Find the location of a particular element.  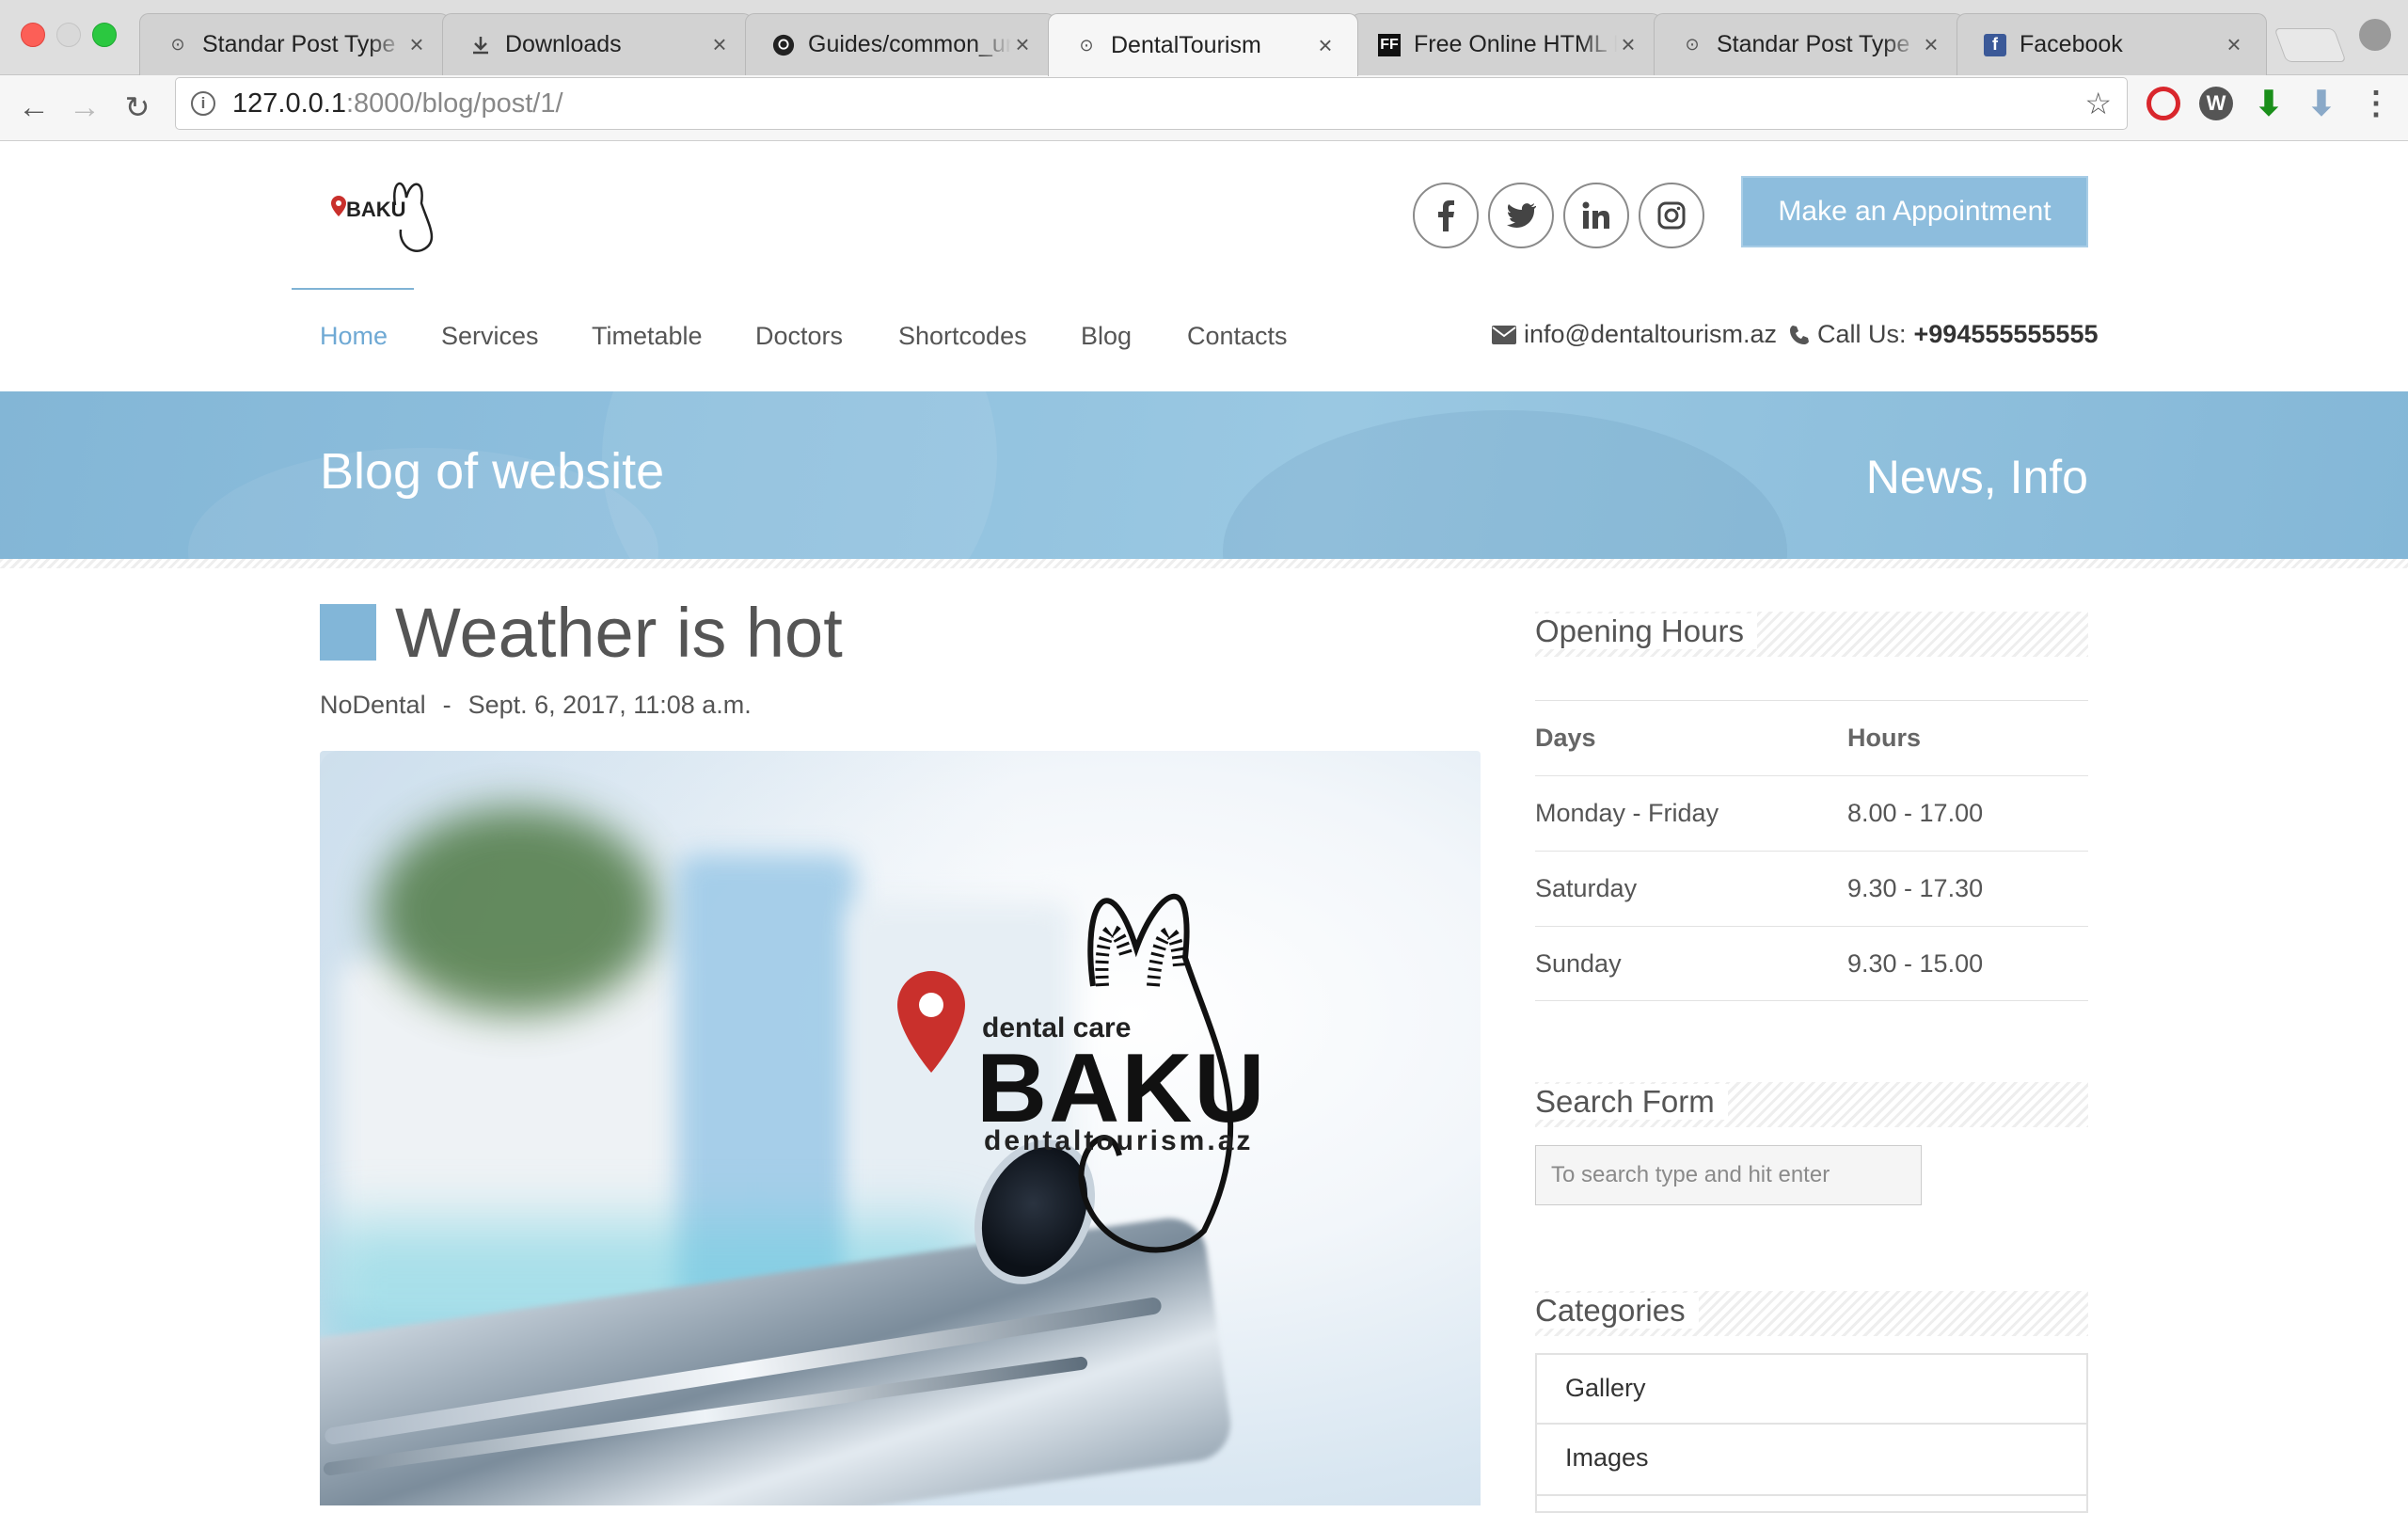

hours-day: Sunday is located at coordinates (1579, 963).